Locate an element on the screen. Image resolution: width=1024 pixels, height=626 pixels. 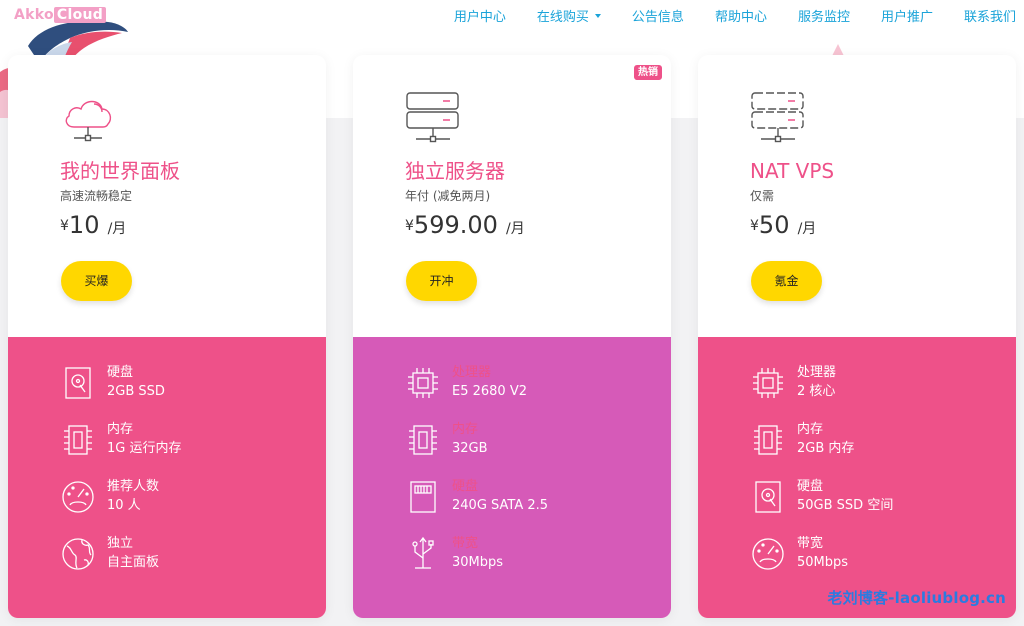
nav-service-monitor: 服务监控 is located at coordinates (824, 18).